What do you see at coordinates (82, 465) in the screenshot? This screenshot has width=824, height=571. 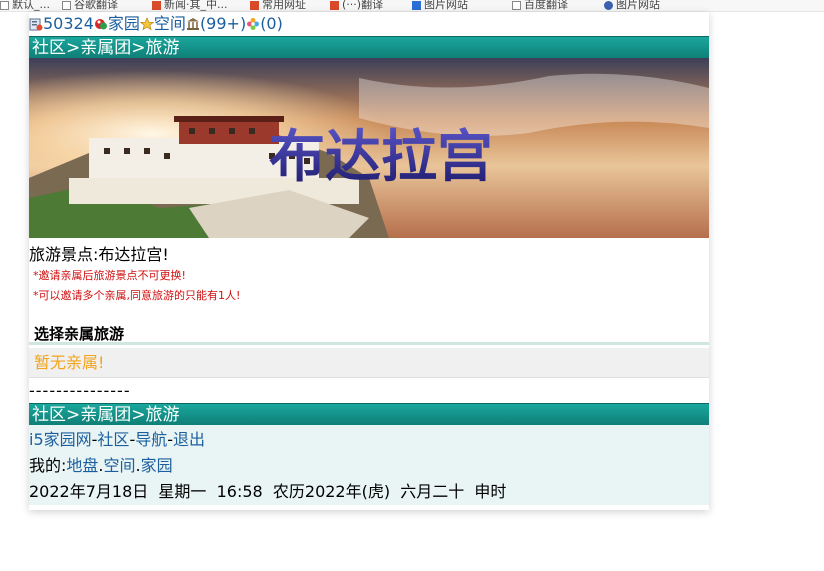 I see `land-link: 地盘` at bounding box center [82, 465].